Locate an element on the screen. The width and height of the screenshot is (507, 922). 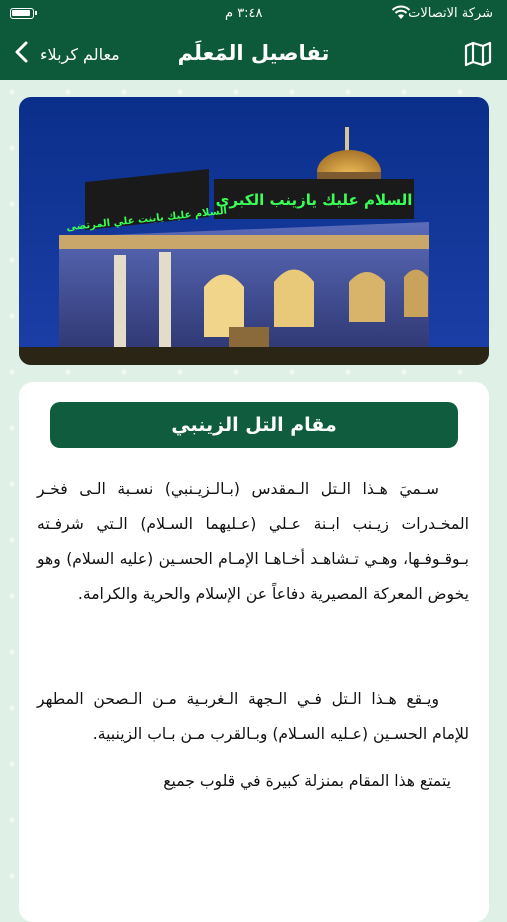
page-title: تفاصيل المَعلَم is located at coordinates (253, 53).